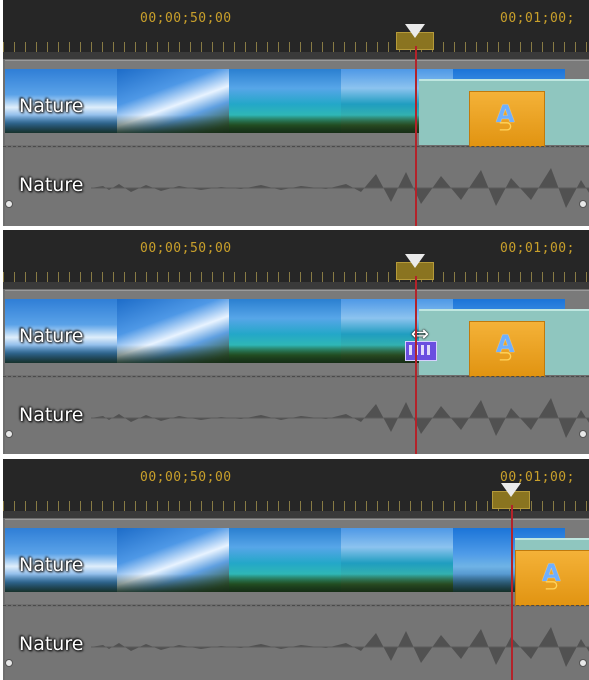  I want to click on video-track: A ⊃ Nature ⇔, so click(297, 333).